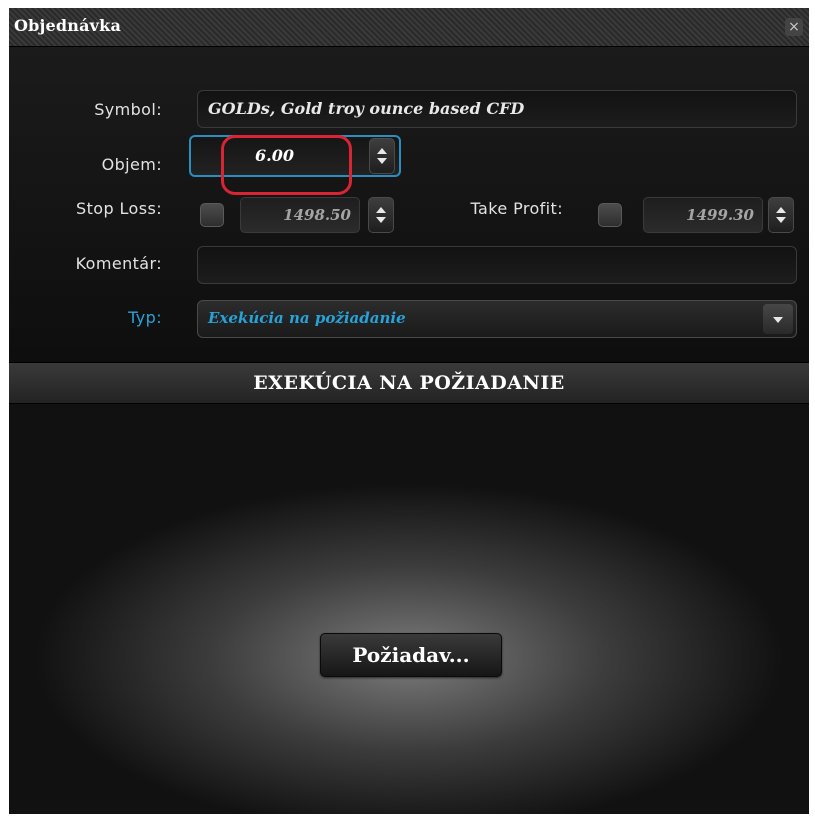  What do you see at coordinates (119, 208) in the screenshot?
I see `stop-loss-label: Stop Loss:` at bounding box center [119, 208].